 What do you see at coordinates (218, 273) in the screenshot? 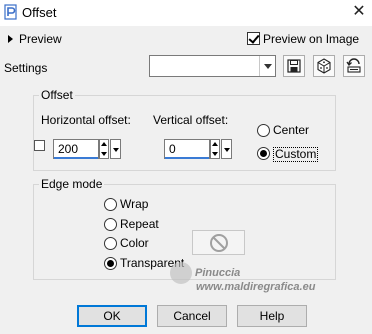
I see `watermark-line1: Pinuccia` at bounding box center [218, 273].